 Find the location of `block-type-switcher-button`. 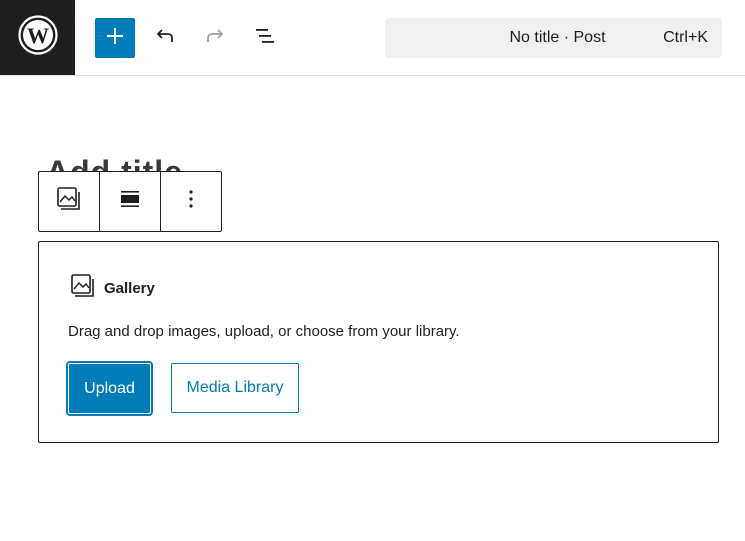

block-type-switcher-button is located at coordinates (69, 201).